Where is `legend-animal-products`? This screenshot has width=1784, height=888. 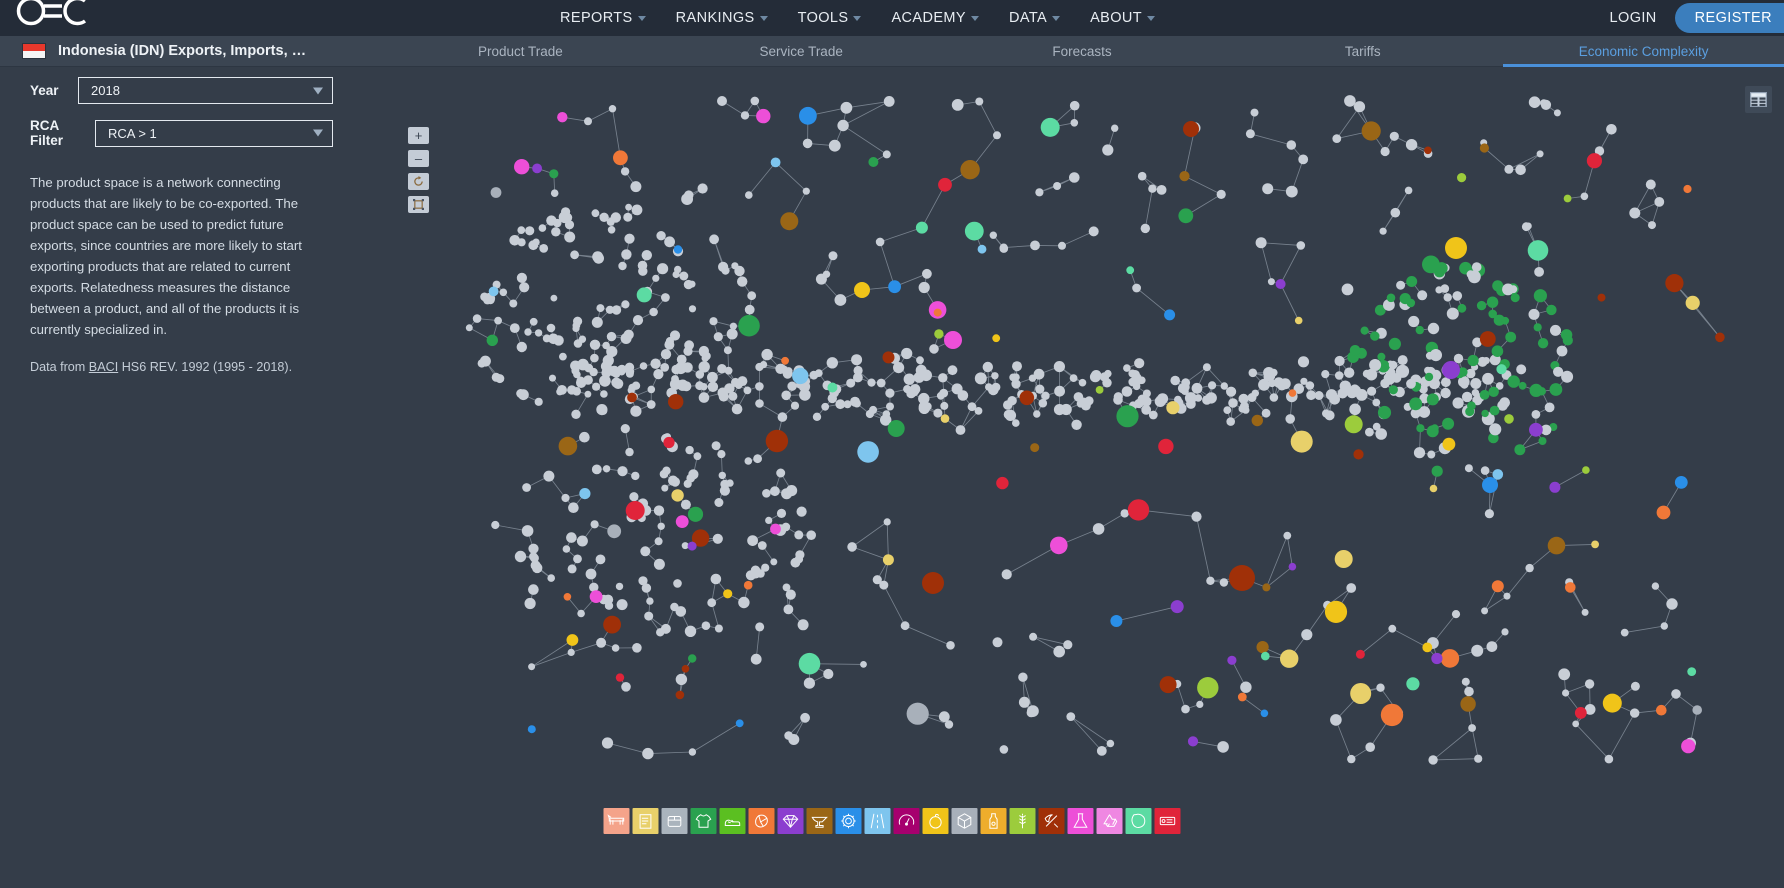
legend-animal-products is located at coordinates (616, 821).